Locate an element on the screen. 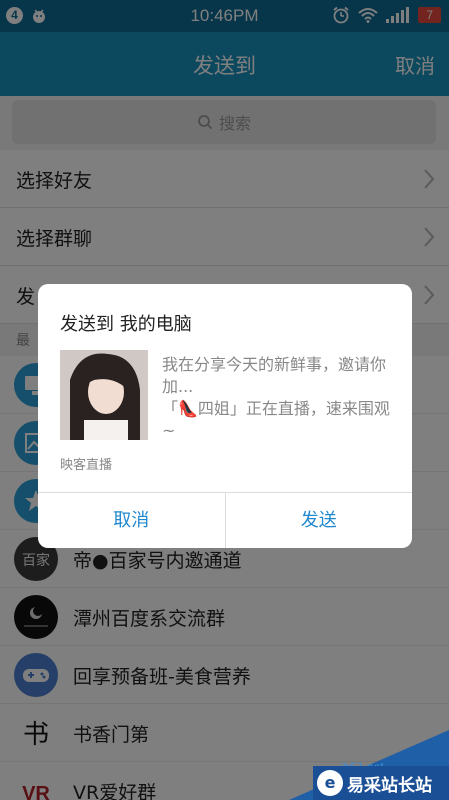 Image resolution: width=449 pixels, height=800 pixels. share-description: 我在分享今天的新鲜事，邀请你加... 「👠四姐」正在直播，速来围观~ is located at coordinates (278, 398).